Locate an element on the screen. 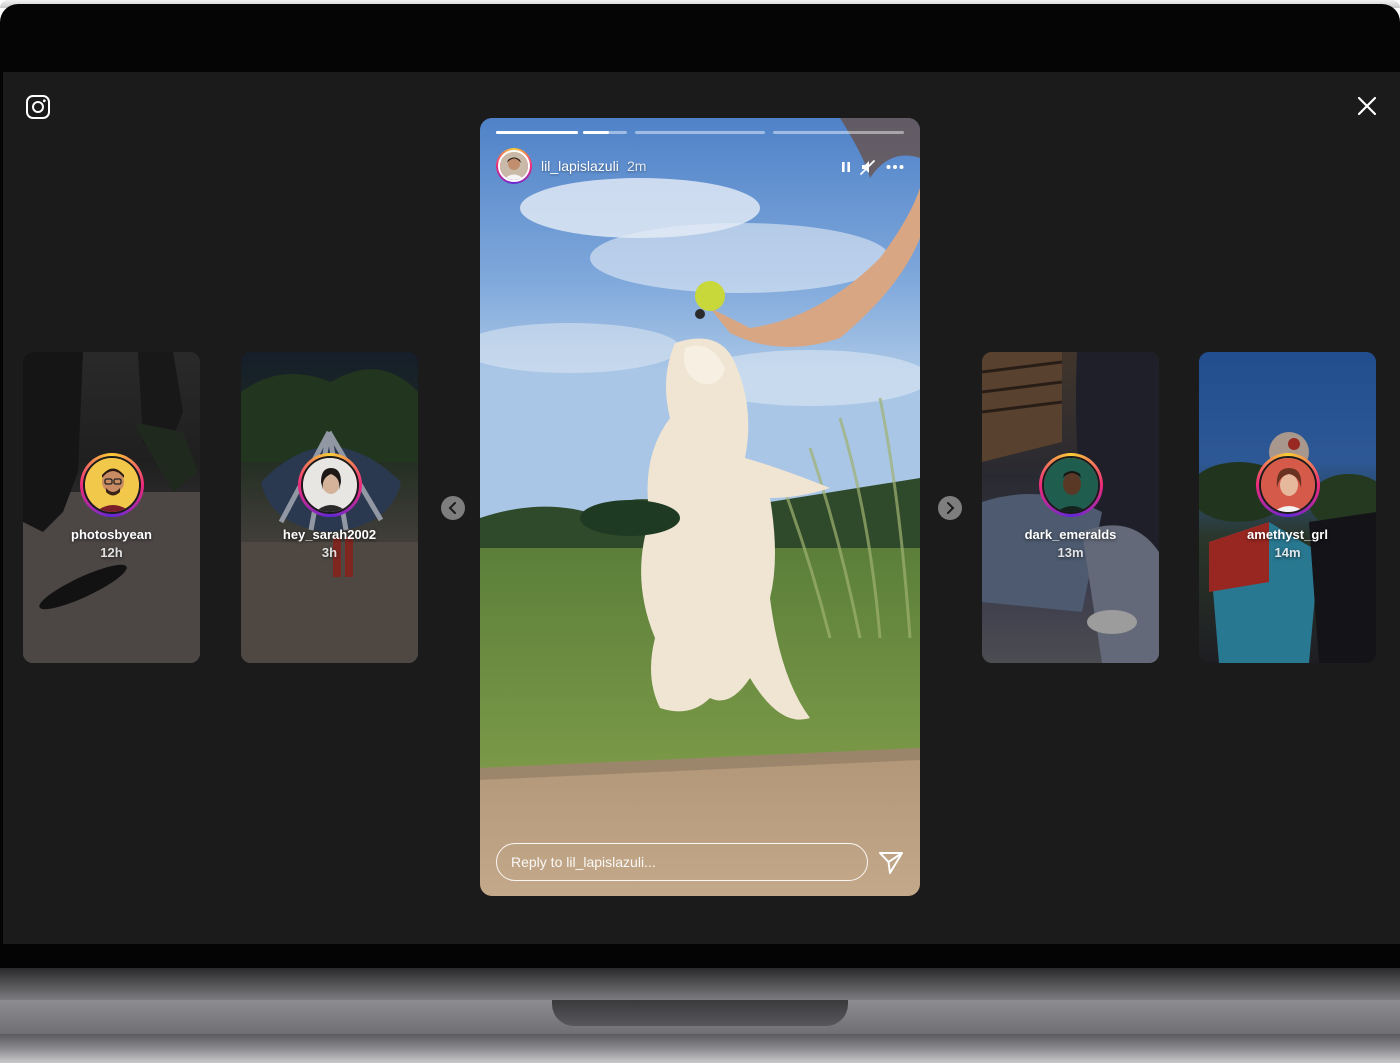 This screenshot has height=1063, width=1400. story-timestamp: 3h is located at coordinates (329, 552).